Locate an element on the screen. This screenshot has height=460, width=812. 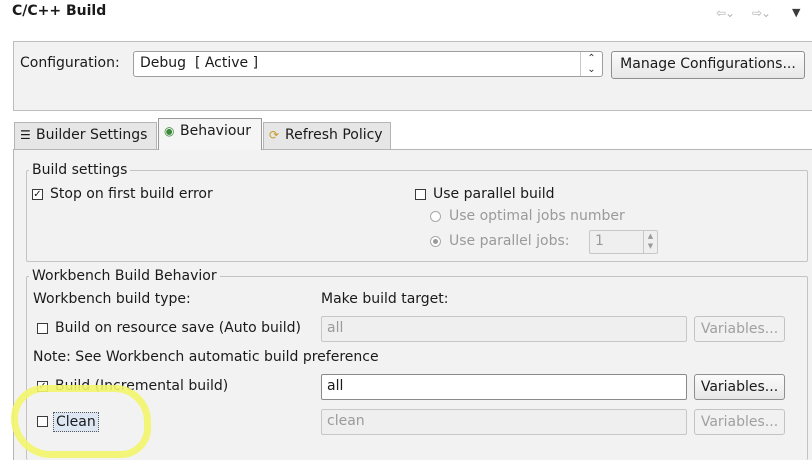
clean-label: Clean is located at coordinates (76, 422).